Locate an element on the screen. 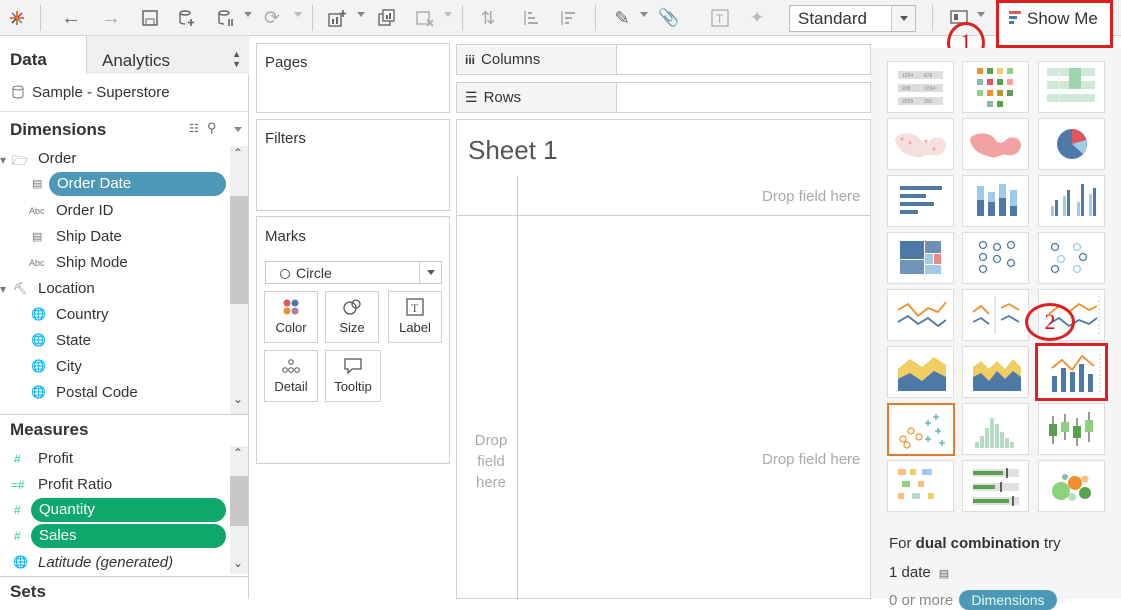  chart-dual-combination is located at coordinates (1071, 372).